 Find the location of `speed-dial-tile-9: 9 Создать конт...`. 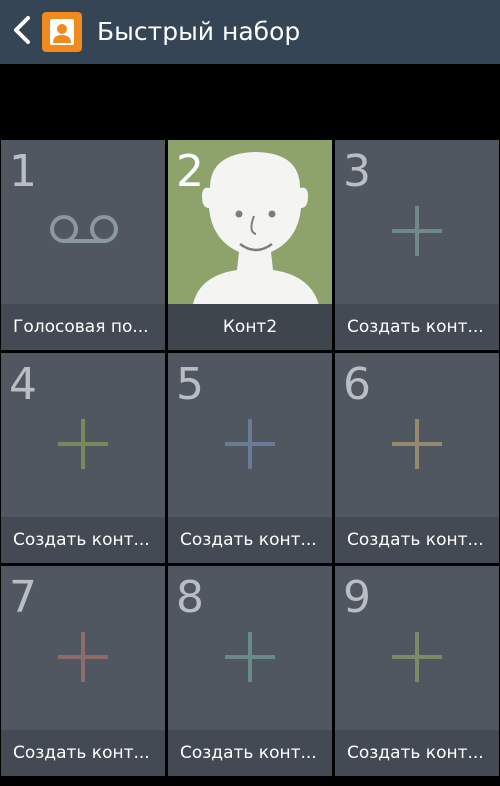

speed-dial-tile-9: 9 Создать конт... is located at coordinates (417, 671).